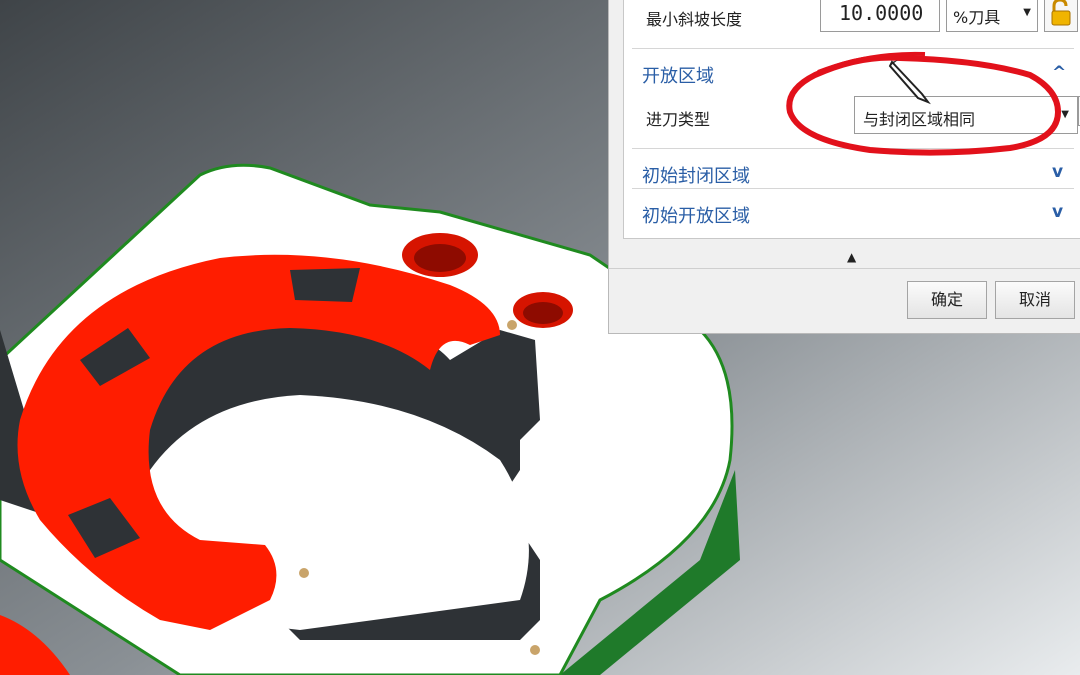 This screenshot has height=675, width=1080. What do you see at coordinates (1035, 300) in the screenshot?
I see `cancel-button: 取消` at bounding box center [1035, 300].